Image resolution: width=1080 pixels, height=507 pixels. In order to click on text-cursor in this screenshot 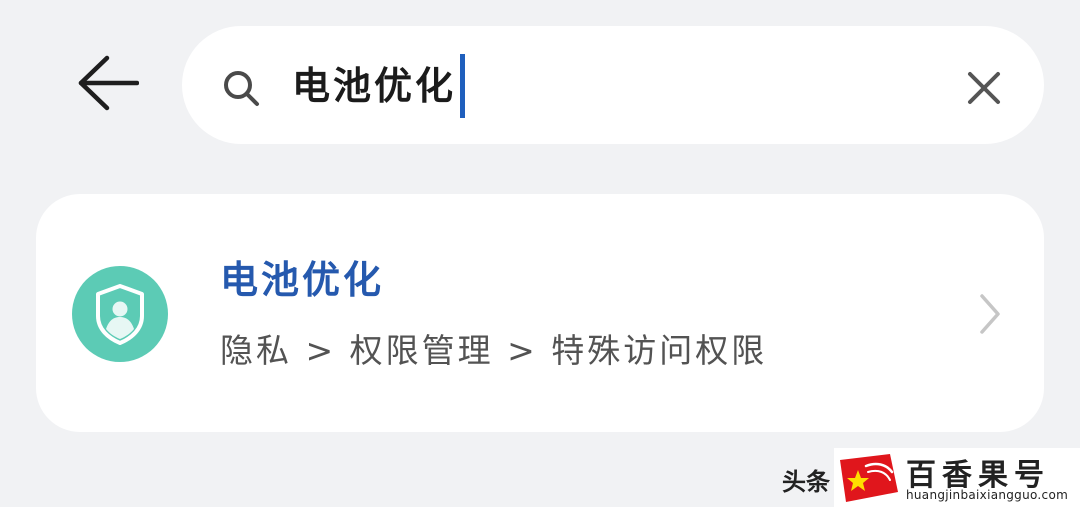, I will do `click(463, 86)`.